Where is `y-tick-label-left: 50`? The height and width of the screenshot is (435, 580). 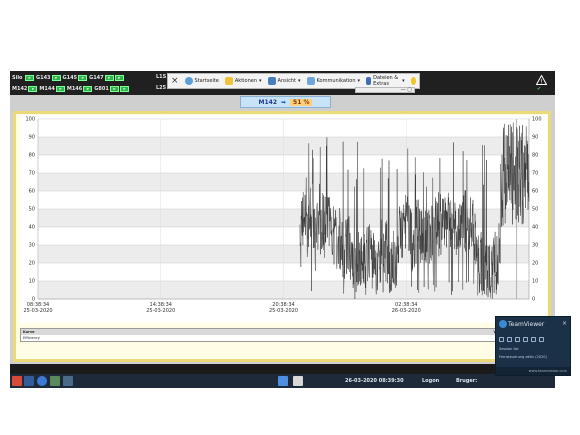 y-tick-label-left: 50 is located at coordinates (32, 210).